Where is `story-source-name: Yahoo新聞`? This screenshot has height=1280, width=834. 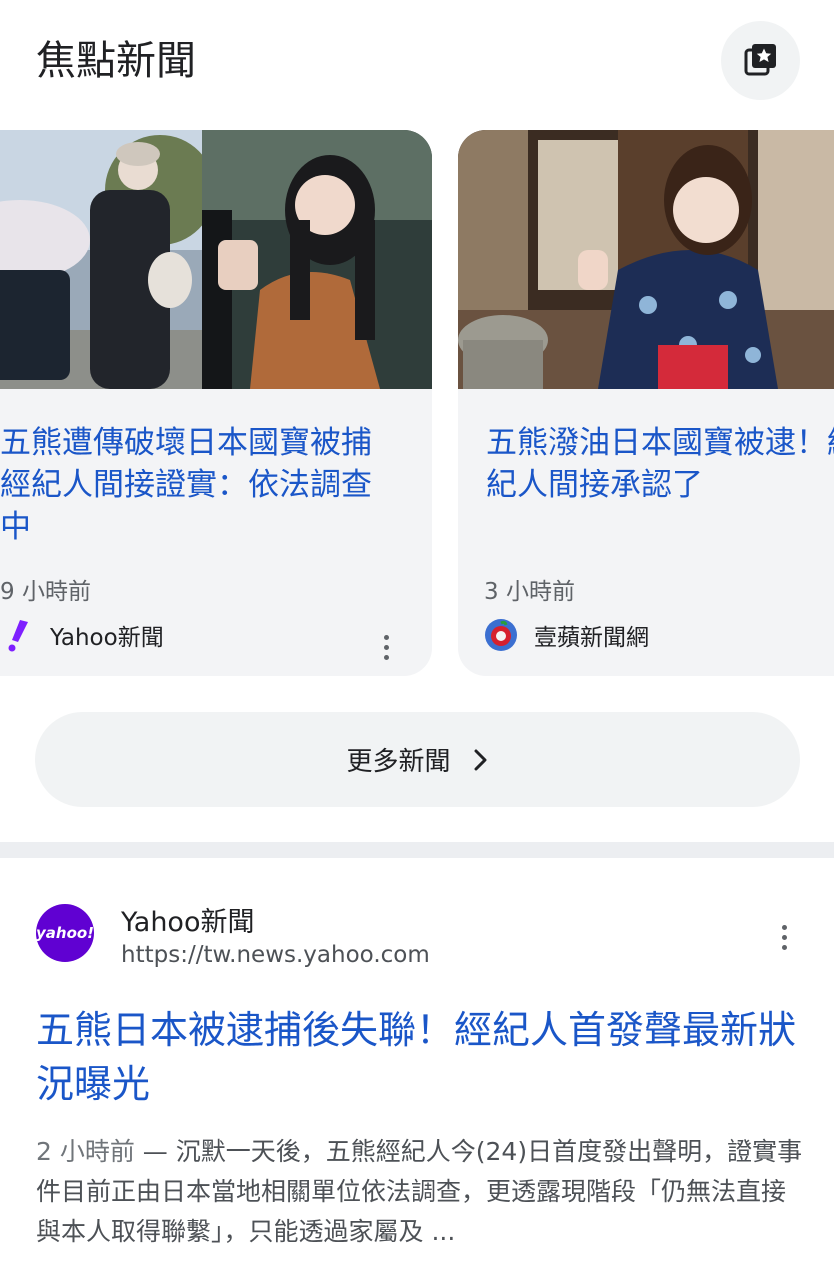
story-source-name: Yahoo新聞 is located at coordinates (107, 638).